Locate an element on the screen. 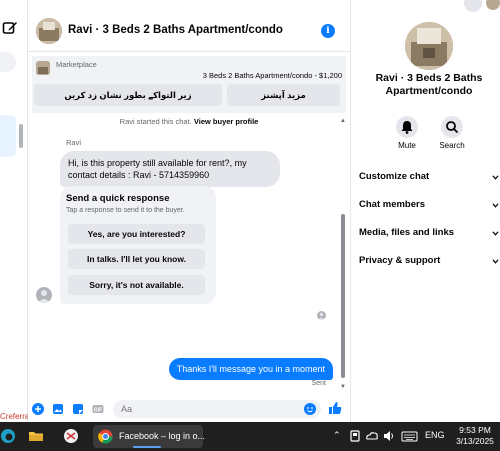 The height and width of the screenshot is (451, 500). chevron-up-icon: ⌃ is located at coordinates (337, 435).